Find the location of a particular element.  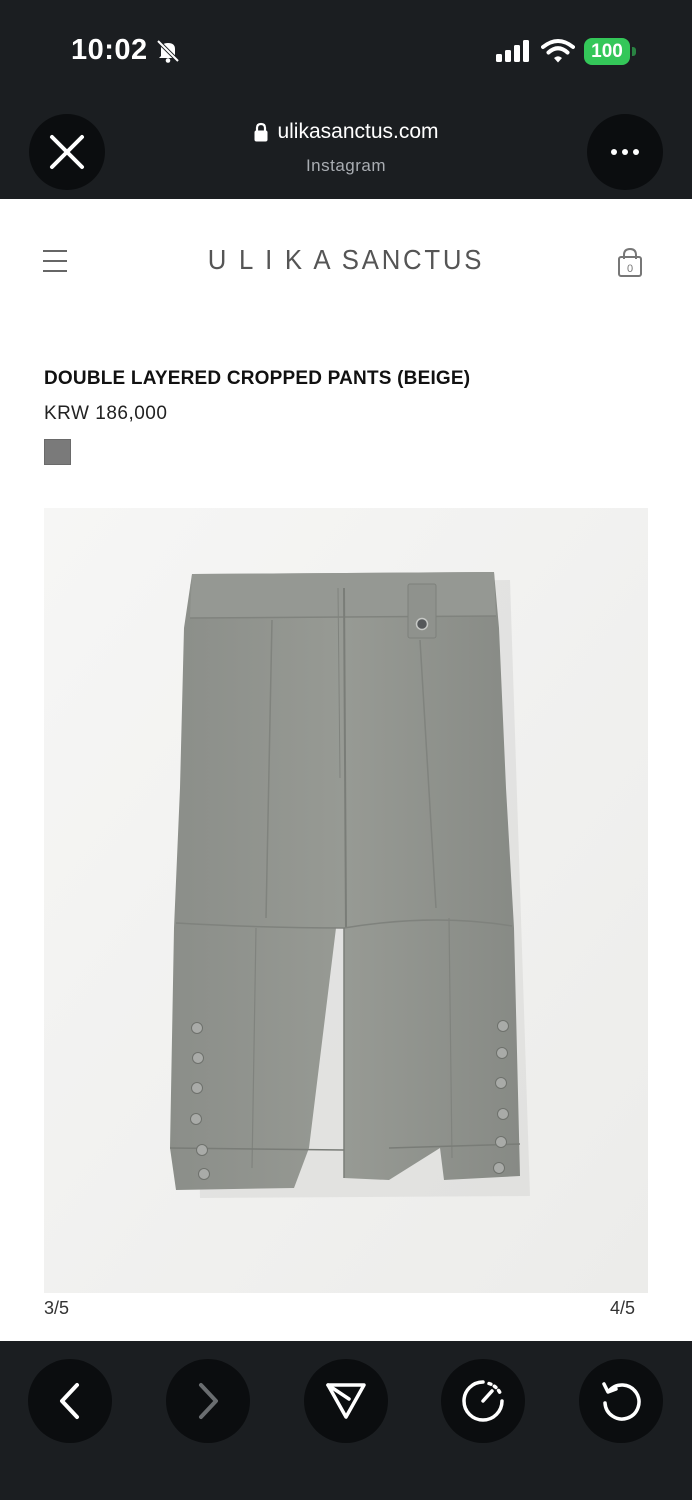

more-options-button is located at coordinates (625, 152).